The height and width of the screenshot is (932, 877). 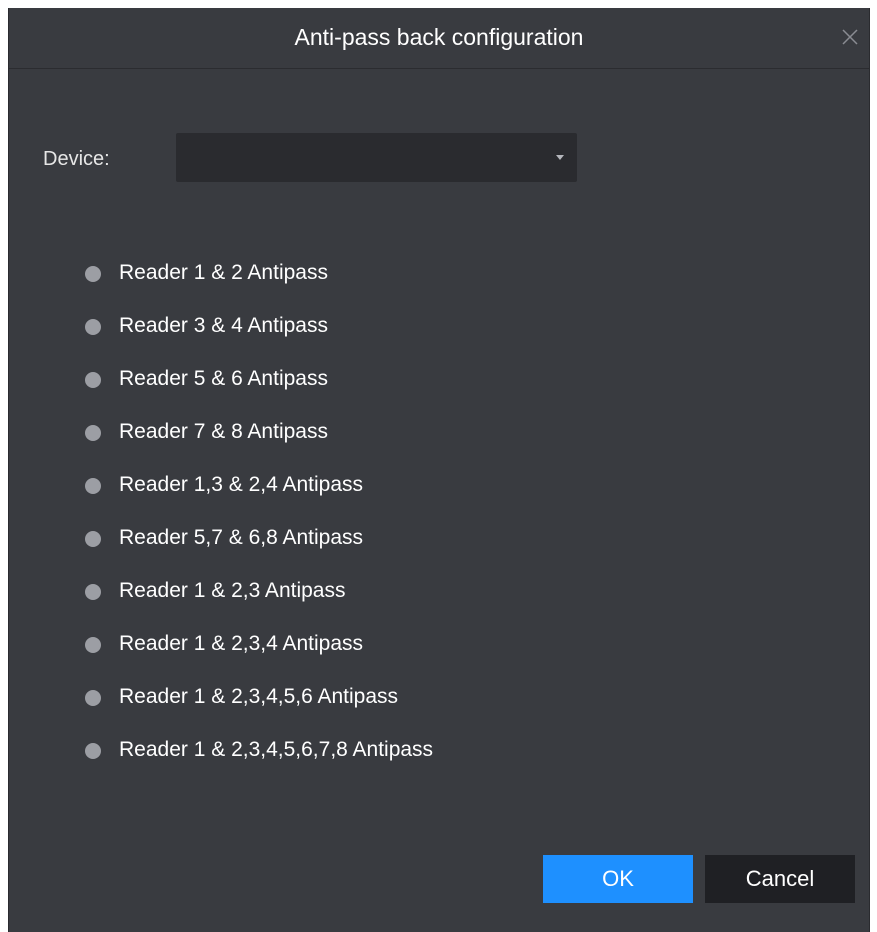 I want to click on antipass-option-label: Reader 1 & 2 Antipass, so click(x=223, y=272).